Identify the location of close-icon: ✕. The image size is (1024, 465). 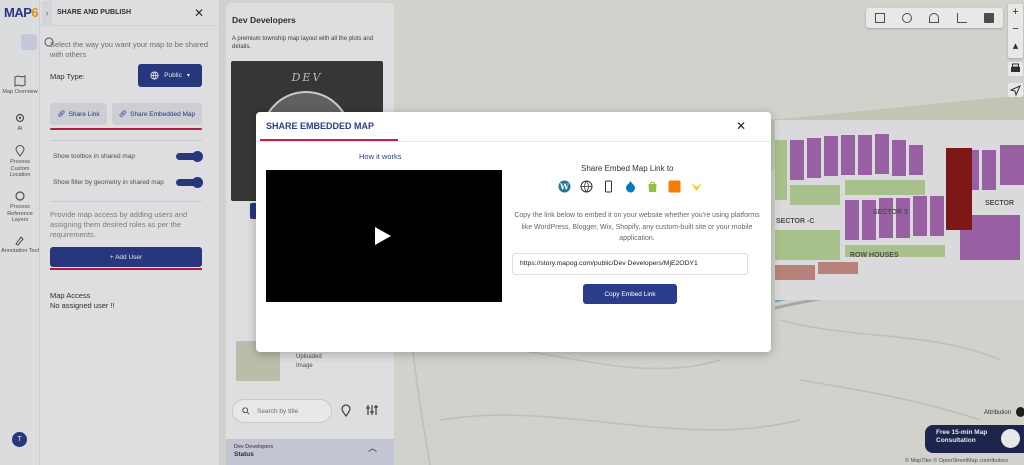
(741, 126).